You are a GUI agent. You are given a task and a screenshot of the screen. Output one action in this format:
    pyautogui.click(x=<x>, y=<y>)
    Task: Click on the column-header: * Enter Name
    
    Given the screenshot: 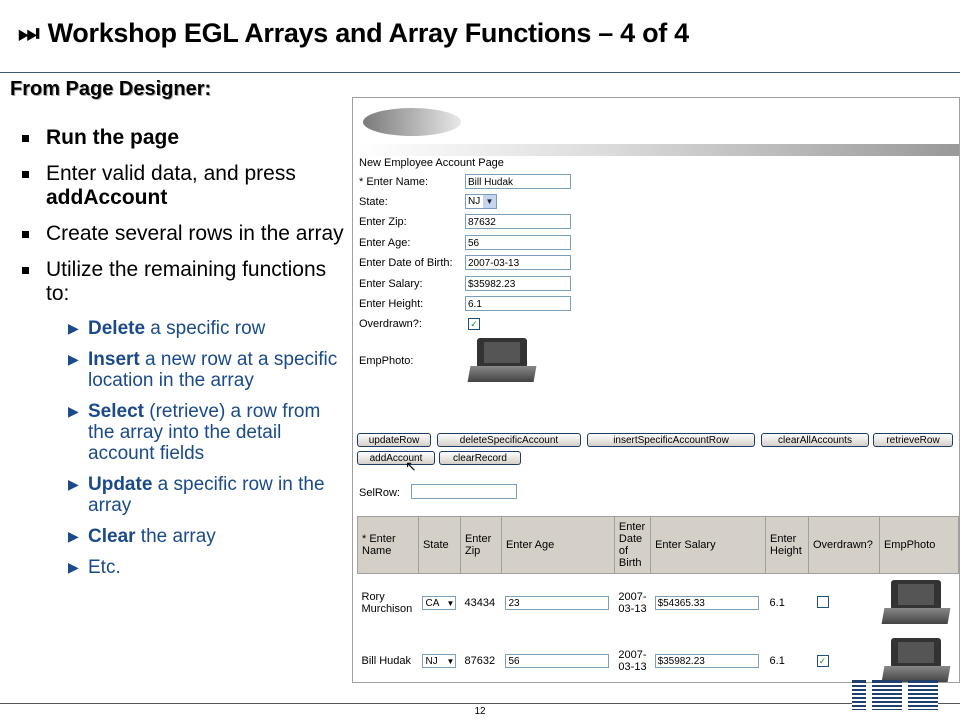 What is the action you would take?
    pyautogui.click(x=388, y=545)
    